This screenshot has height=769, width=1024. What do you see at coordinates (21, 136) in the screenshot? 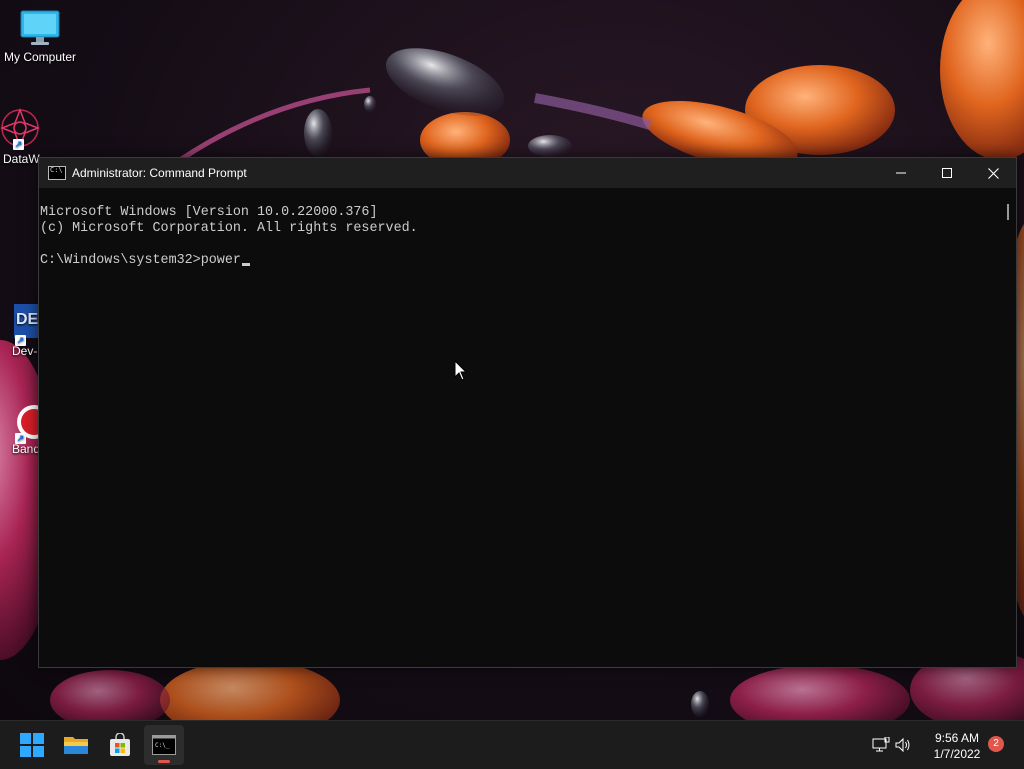
I see `desktop-icon-datawrapper: ↗ DataW` at bounding box center [21, 136].